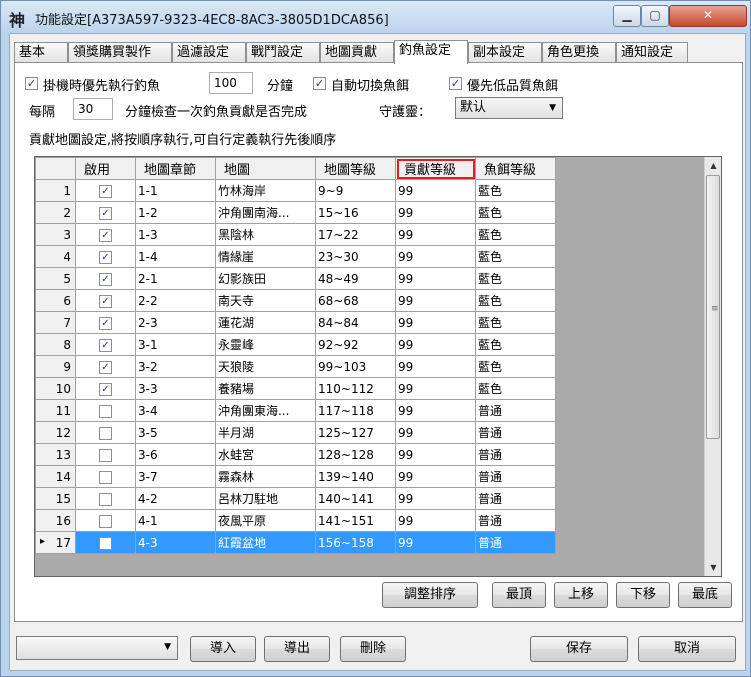 This screenshot has height=677, width=751. Describe the element at coordinates (55, 344) in the screenshot. I see `row-header: 8` at that location.